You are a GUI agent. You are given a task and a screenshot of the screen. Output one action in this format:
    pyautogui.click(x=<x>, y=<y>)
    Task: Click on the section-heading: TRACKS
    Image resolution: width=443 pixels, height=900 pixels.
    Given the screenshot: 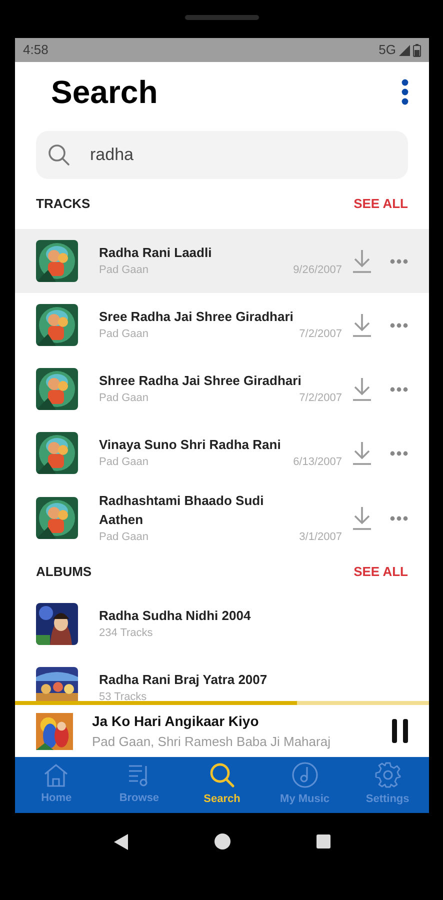 What is the action you would take?
    pyautogui.click(x=63, y=204)
    